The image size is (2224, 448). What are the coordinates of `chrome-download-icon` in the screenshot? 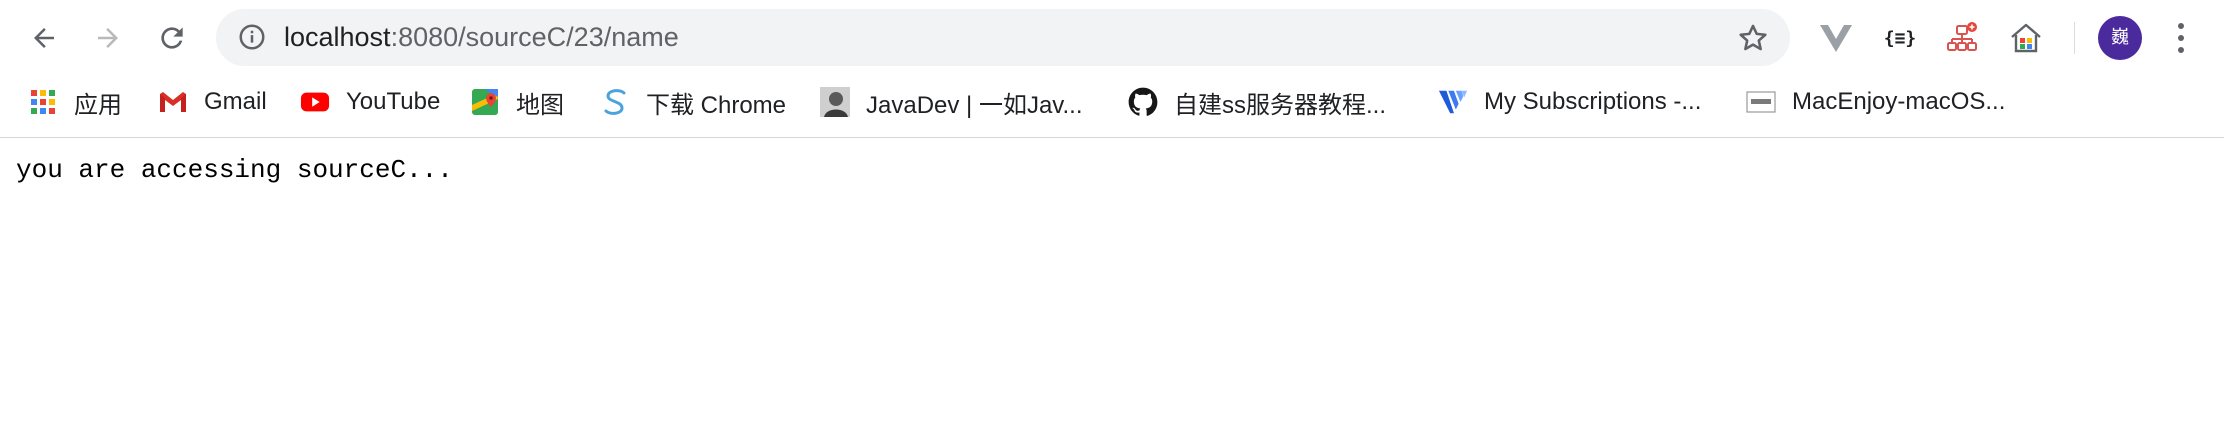 It's located at (615, 102).